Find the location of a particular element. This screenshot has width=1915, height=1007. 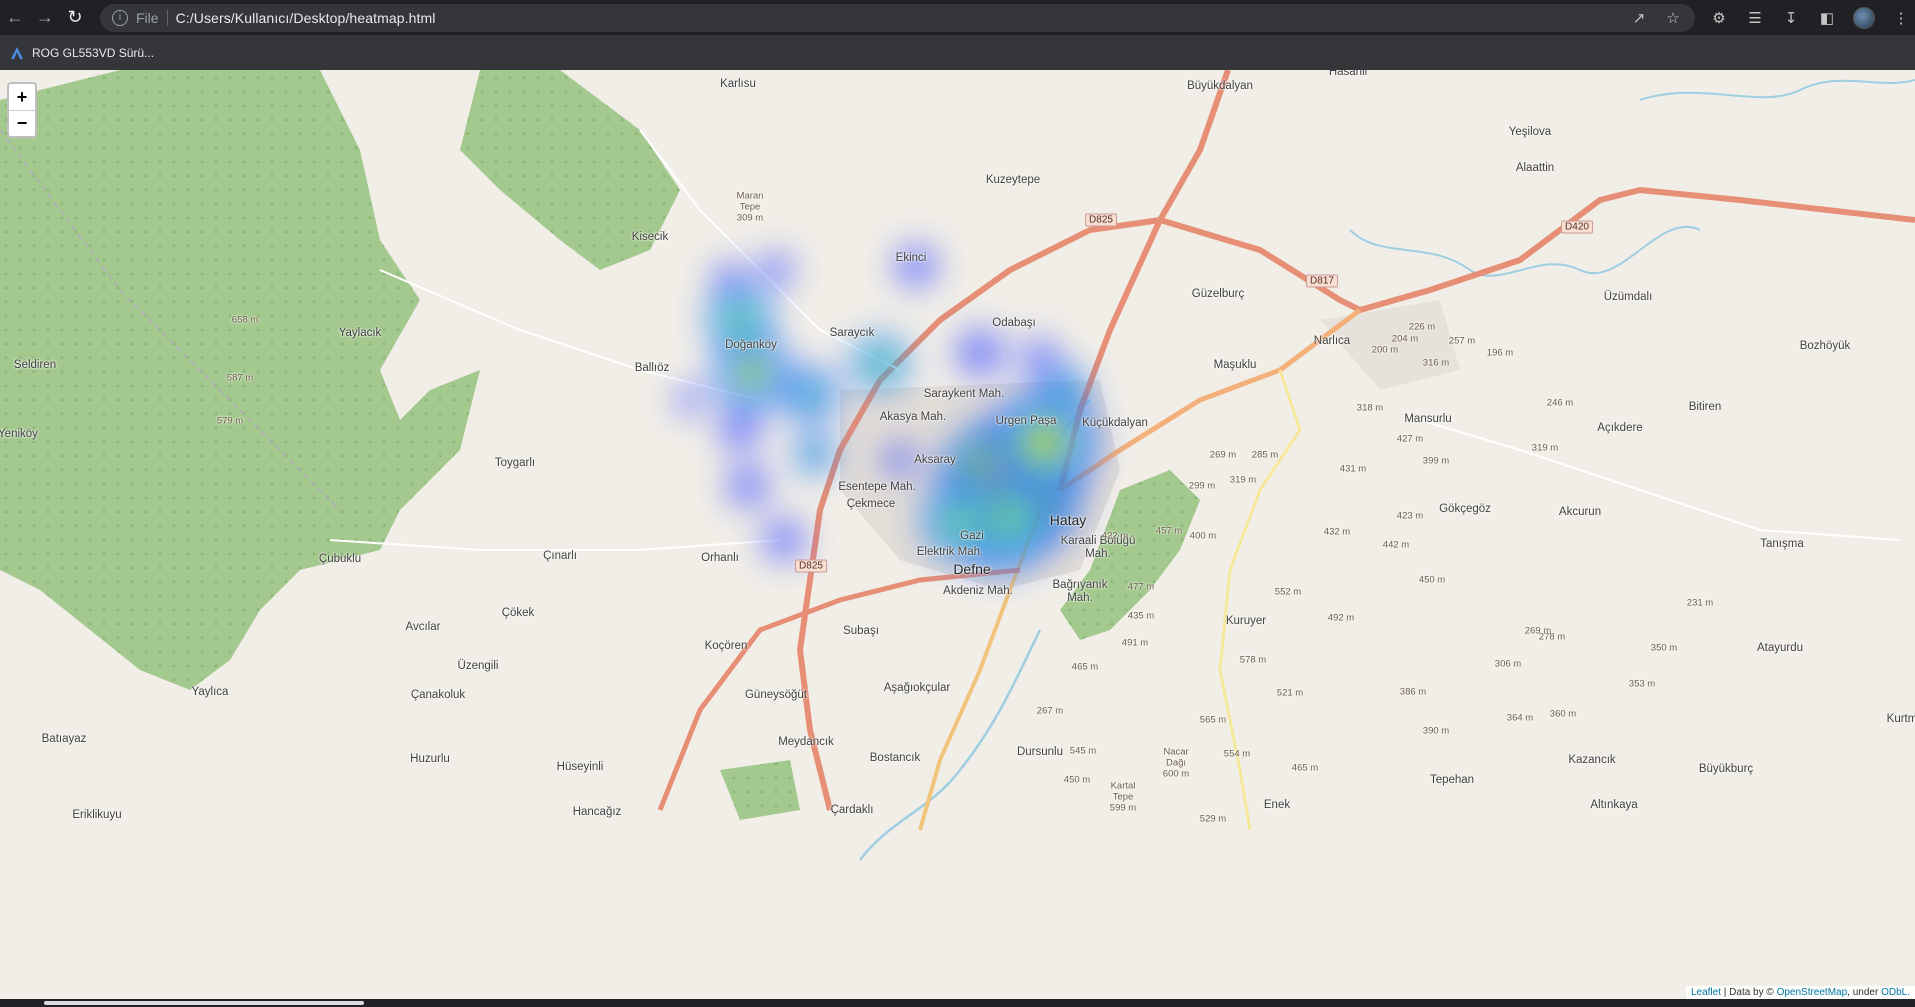

peak-label-p423: 423 m is located at coordinates (1410, 516).